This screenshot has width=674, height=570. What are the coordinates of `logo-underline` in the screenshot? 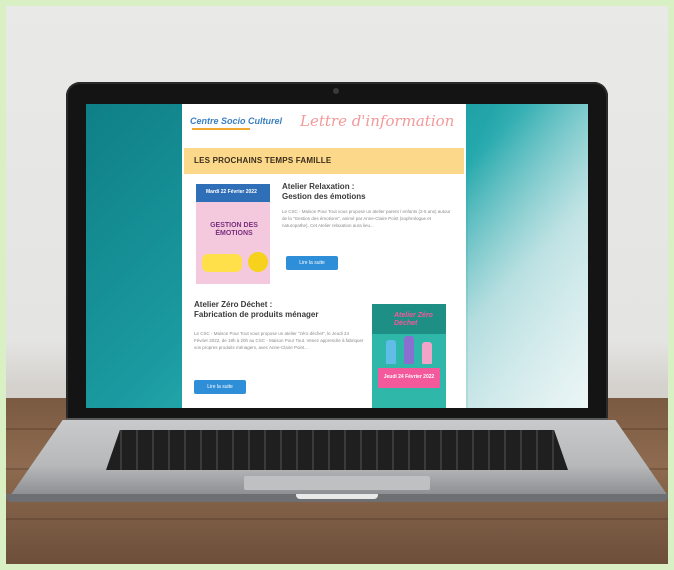 It's located at (221, 129).